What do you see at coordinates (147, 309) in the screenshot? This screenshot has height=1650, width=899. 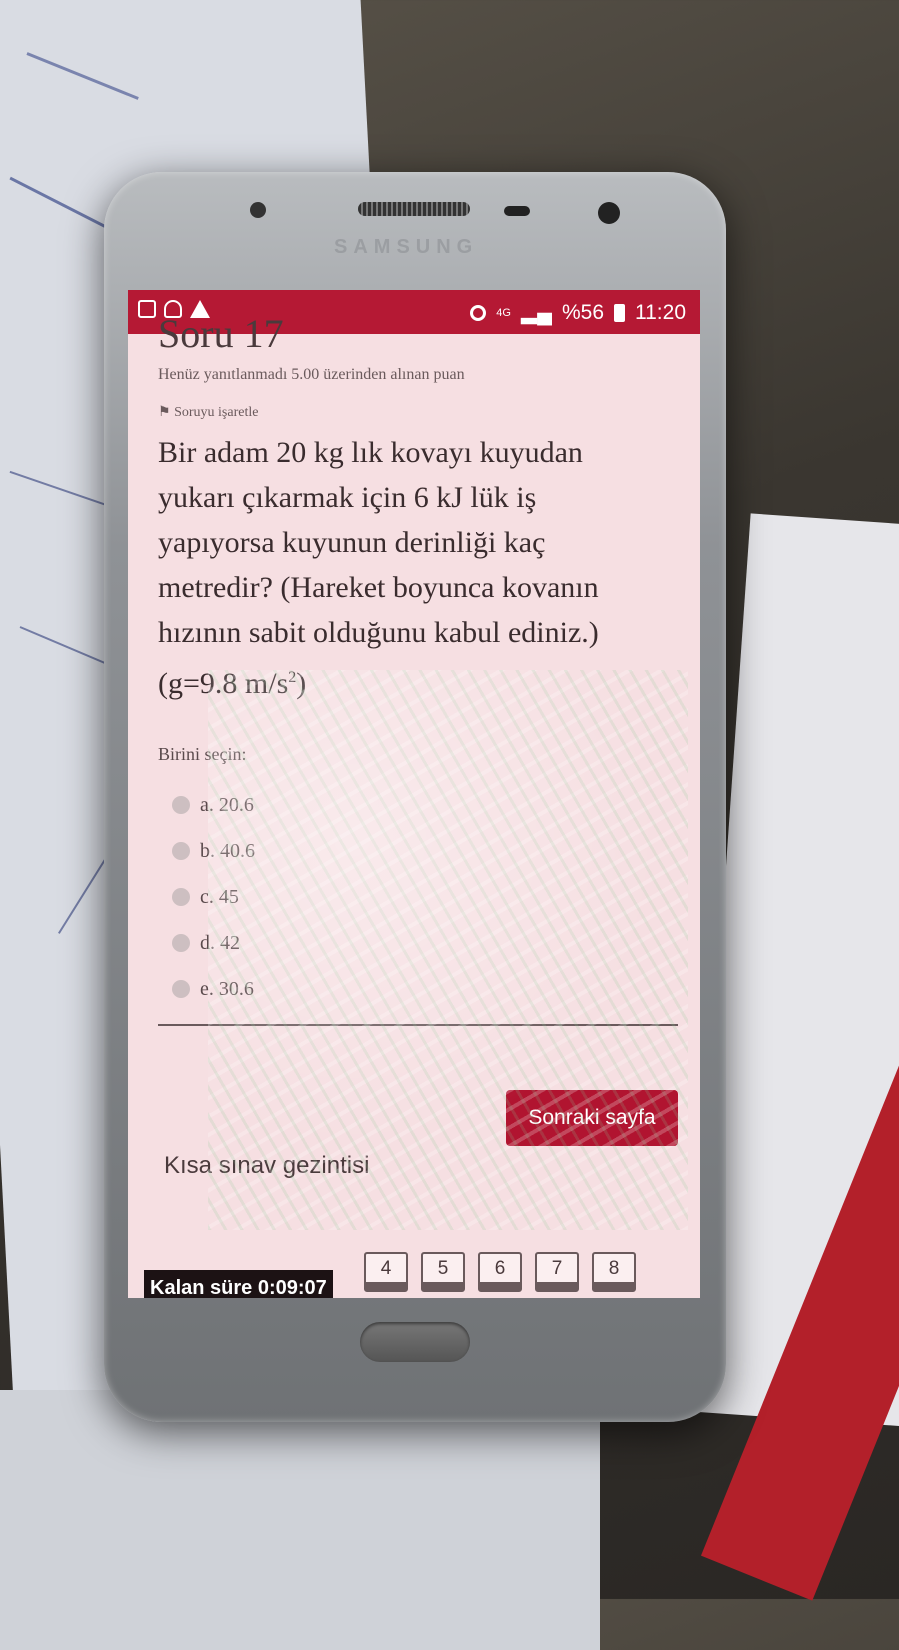 I see `gallery-notification-icon` at bounding box center [147, 309].